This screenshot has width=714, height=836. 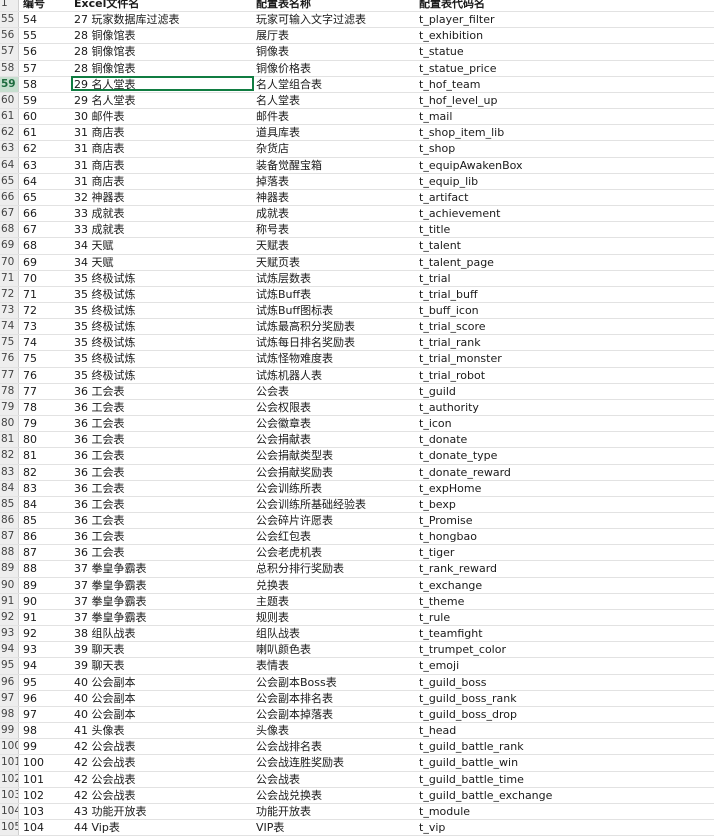 I want to click on cell-config-name: 总积分排行奖励表, so click(x=336, y=568).